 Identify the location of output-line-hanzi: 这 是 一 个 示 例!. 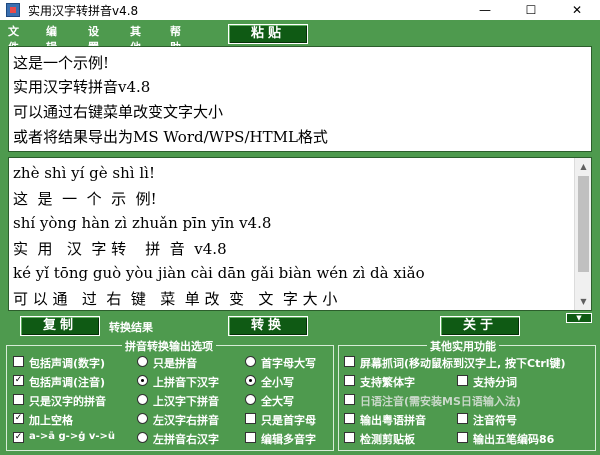
(85, 199).